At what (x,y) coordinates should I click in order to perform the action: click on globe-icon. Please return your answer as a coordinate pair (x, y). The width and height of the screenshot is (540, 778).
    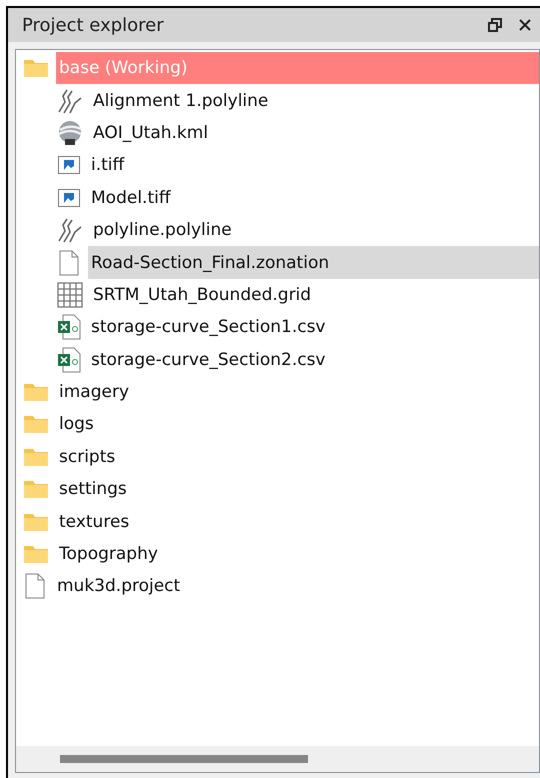
    Looking at the image, I should click on (70, 133).